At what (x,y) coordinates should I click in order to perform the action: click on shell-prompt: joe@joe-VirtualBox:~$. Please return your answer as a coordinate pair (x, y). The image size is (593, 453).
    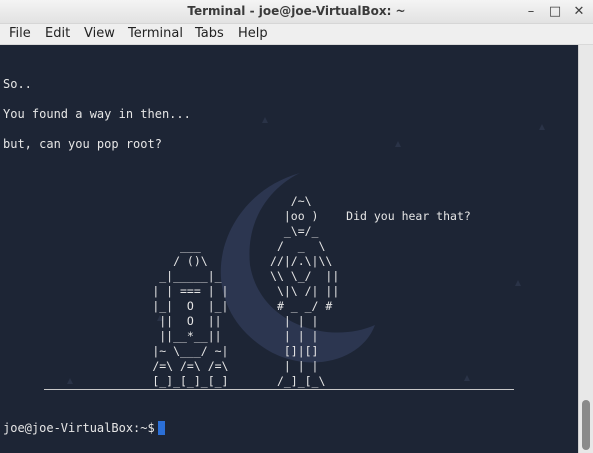
    Looking at the image, I should click on (84, 428).